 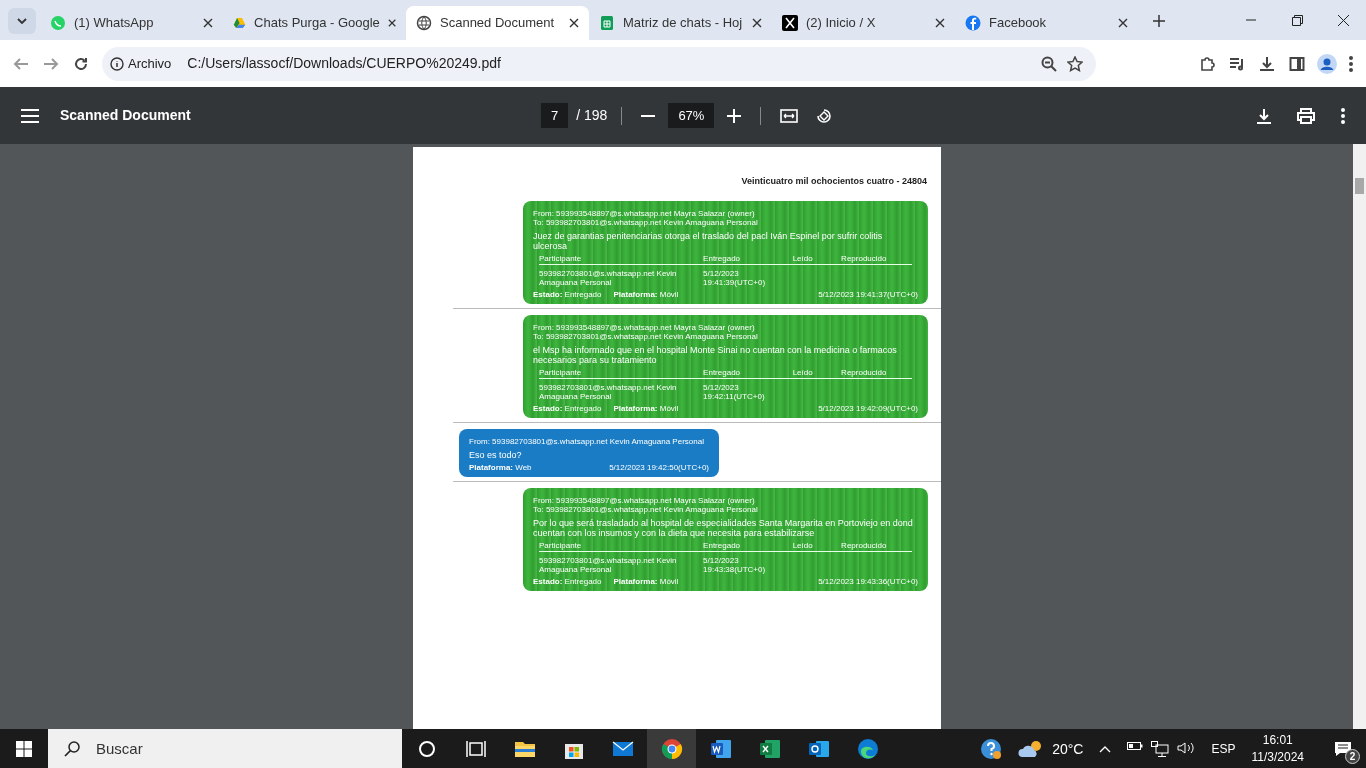 I want to click on browser-tab: Scanned Document, so click(x=497, y=23).